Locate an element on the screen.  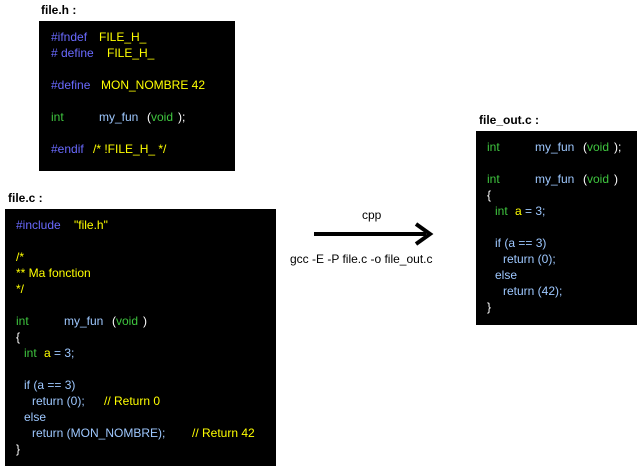
code-line: return (0); is located at coordinates (556, 259).